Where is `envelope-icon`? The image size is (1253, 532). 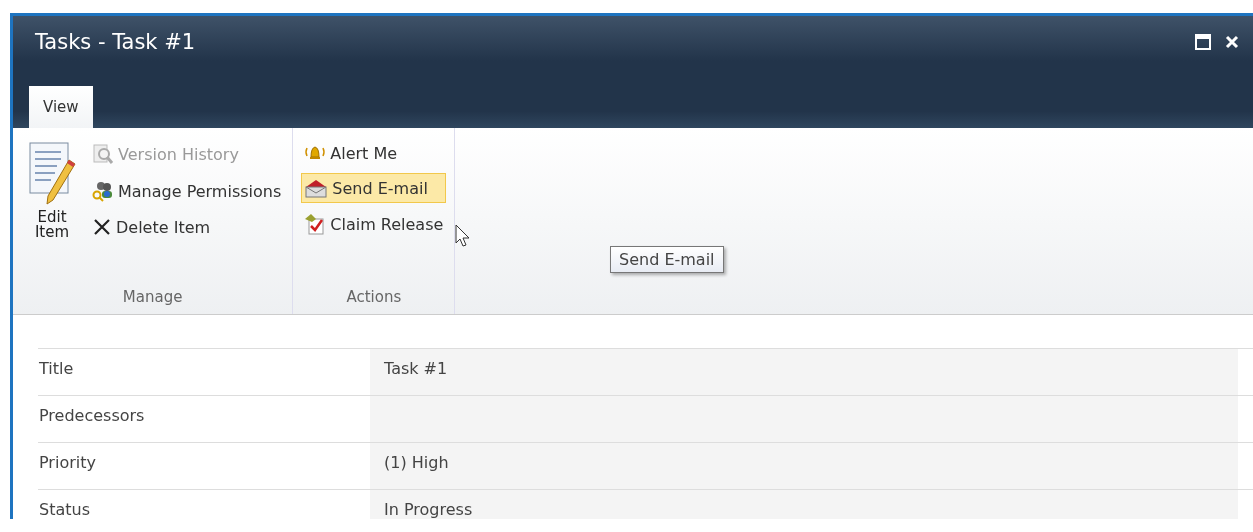 envelope-icon is located at coordinates (316, 188).